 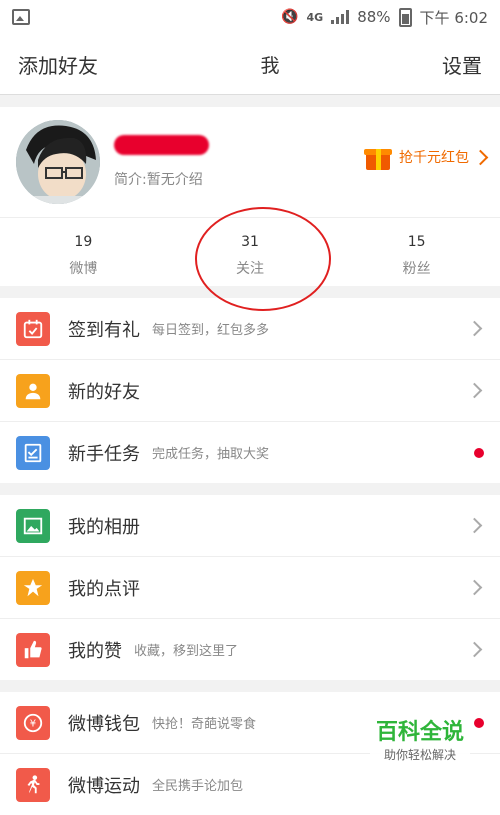 What do you see at coordinates (58, 64) in the screenshot?
I see `add-friend-button: 添加好友` at bounding box center [58, 64].